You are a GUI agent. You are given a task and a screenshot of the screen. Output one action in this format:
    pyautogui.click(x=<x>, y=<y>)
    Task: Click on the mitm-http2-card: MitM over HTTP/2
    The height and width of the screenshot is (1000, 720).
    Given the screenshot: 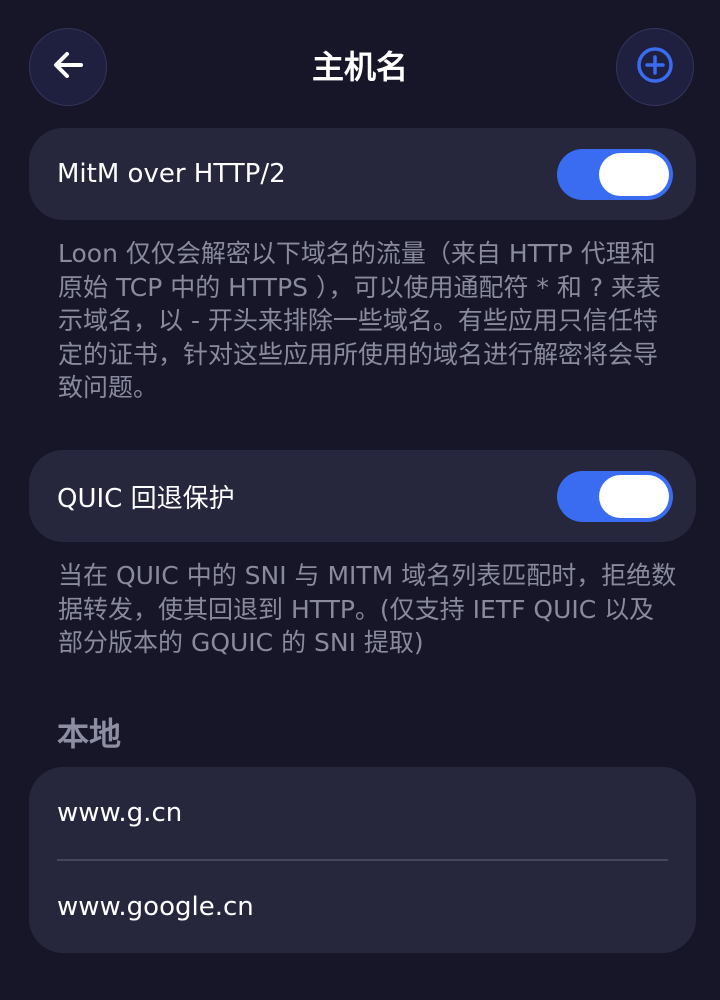 What is the action you would take?
    pyautogui.click(x=362, y=174)
    